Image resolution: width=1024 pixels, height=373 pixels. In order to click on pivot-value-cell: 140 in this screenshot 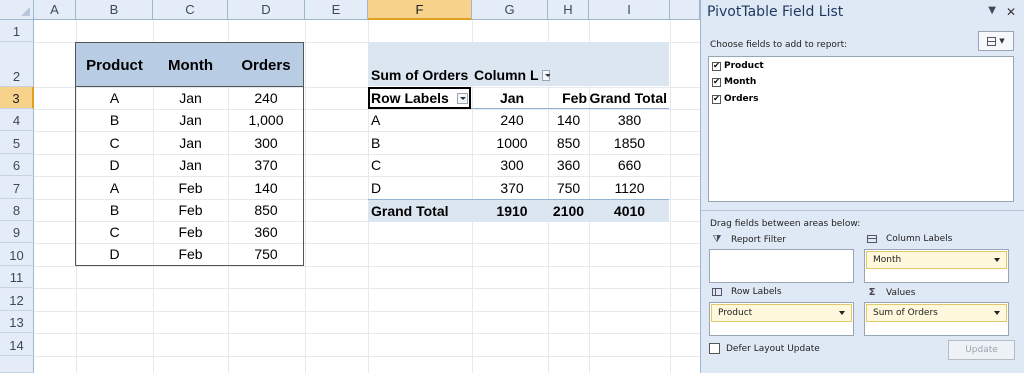, I will do `click(568, 120)`.